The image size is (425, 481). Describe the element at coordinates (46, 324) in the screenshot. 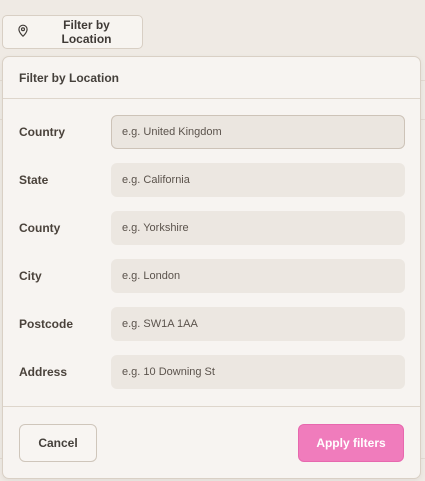

I see `postcode-label: Postcode` at that location.